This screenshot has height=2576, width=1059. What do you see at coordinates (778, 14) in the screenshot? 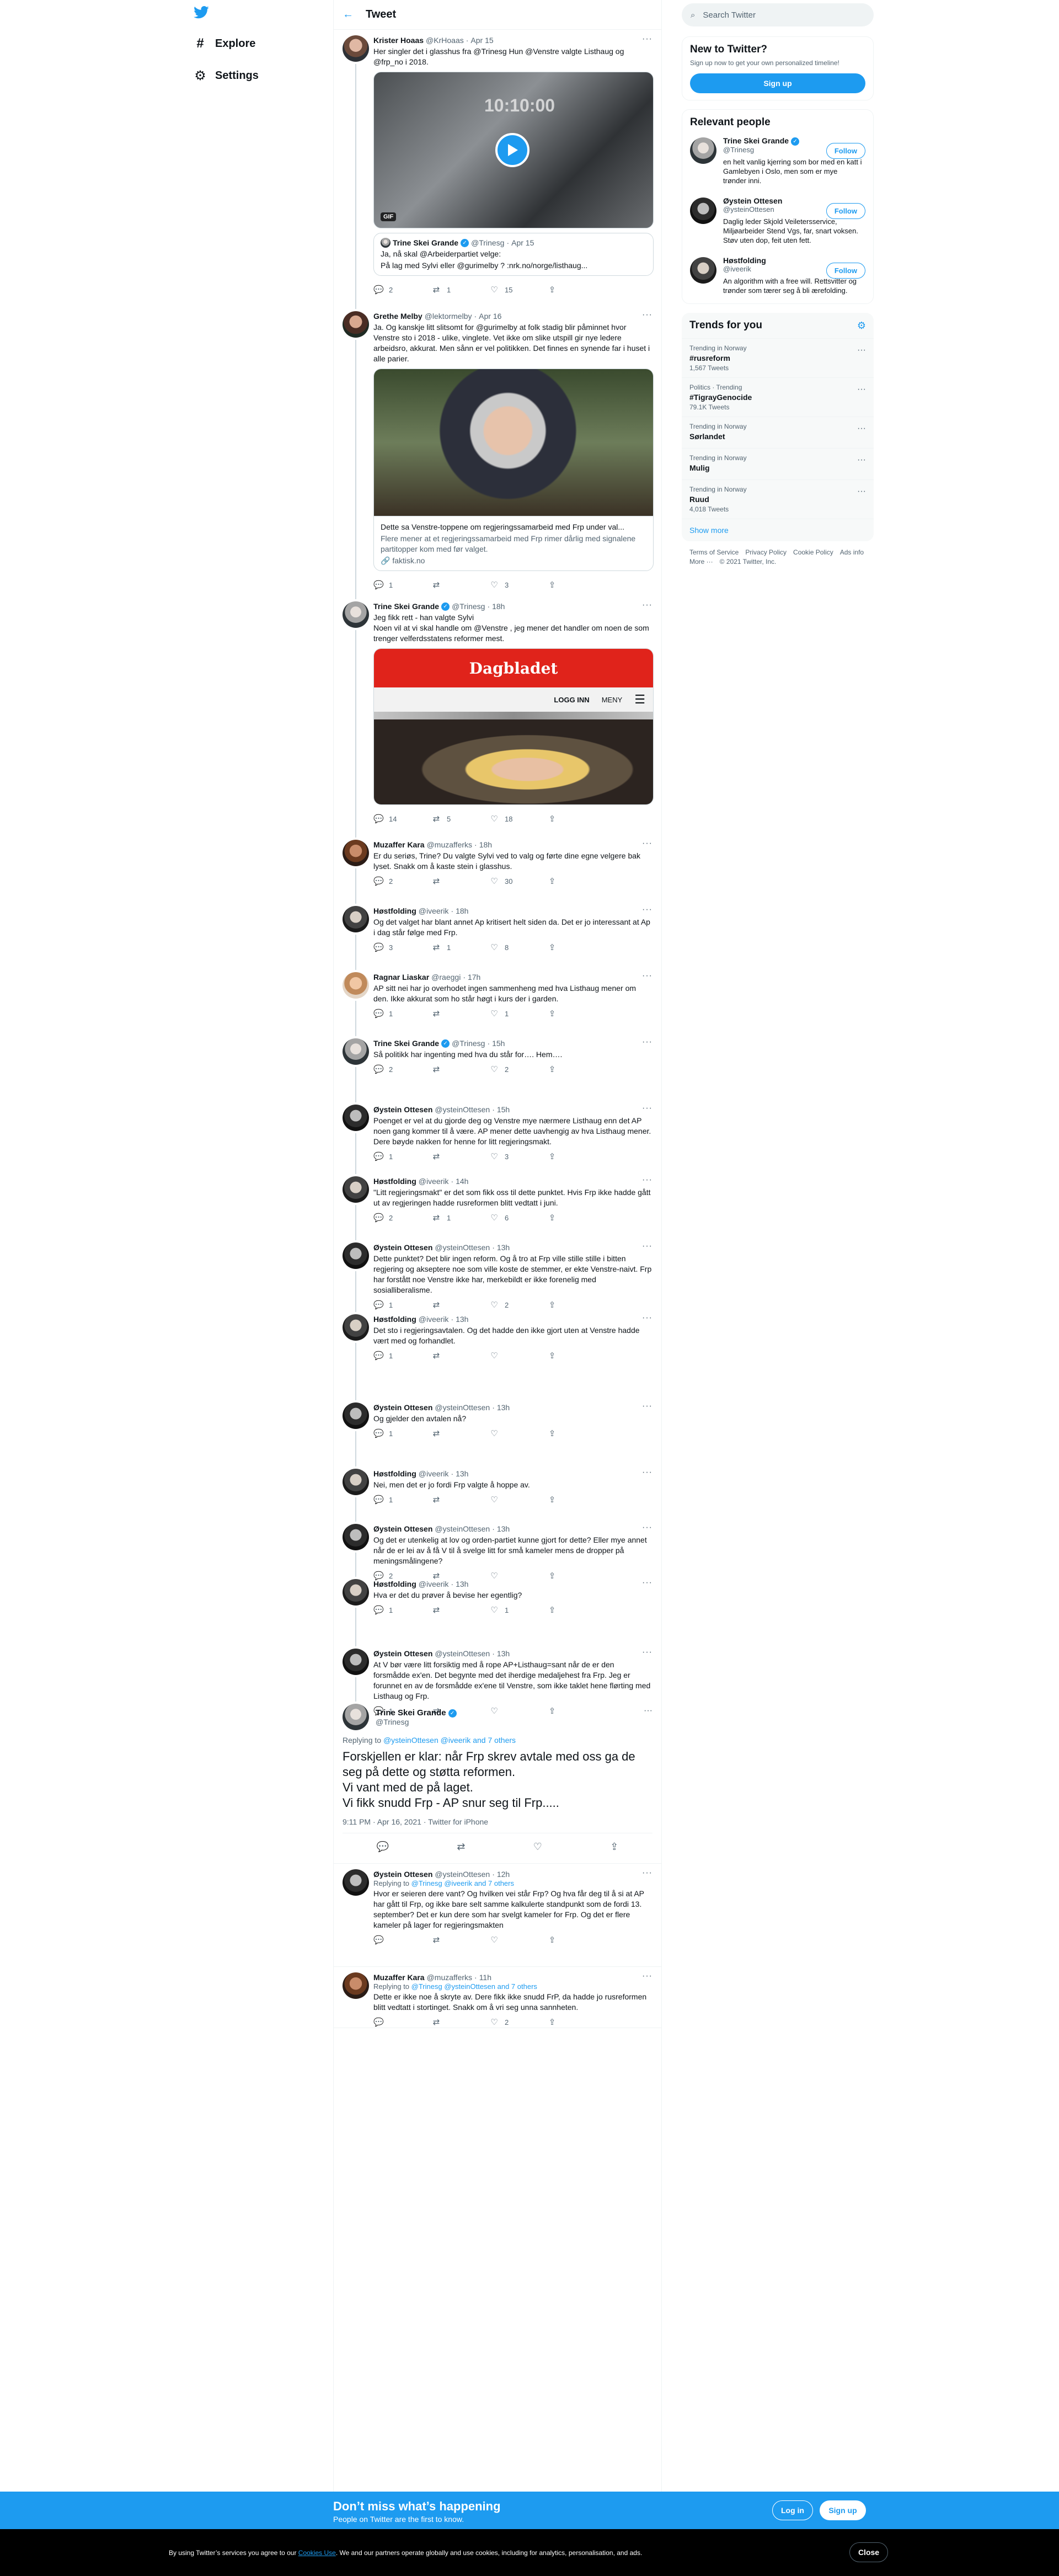
I see `search-box: ⌕ Search Twitter` at bounding box center [778, 14].